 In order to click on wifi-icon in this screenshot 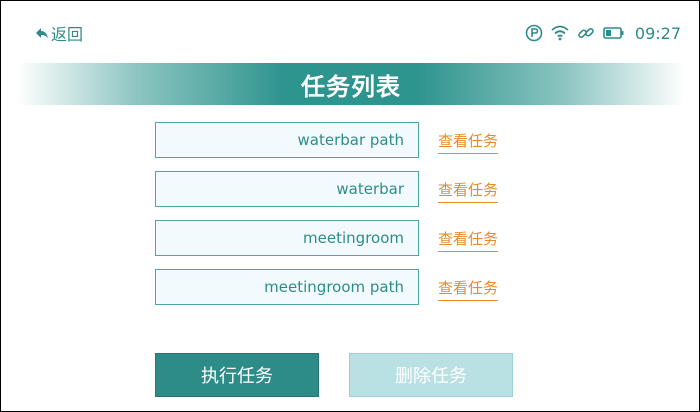, I will do `click(560, 33)`.